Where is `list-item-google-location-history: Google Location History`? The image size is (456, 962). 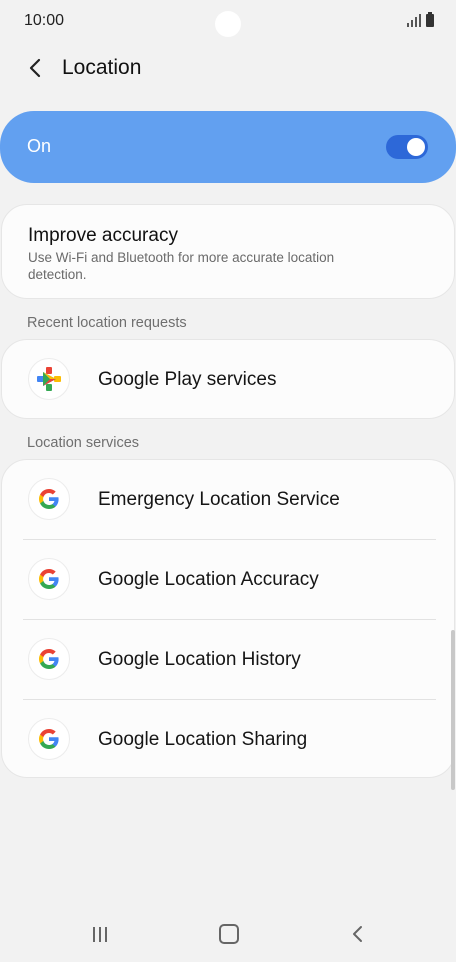 list-item-google-location-history: Google Location History is located at coordinates (228, 660).